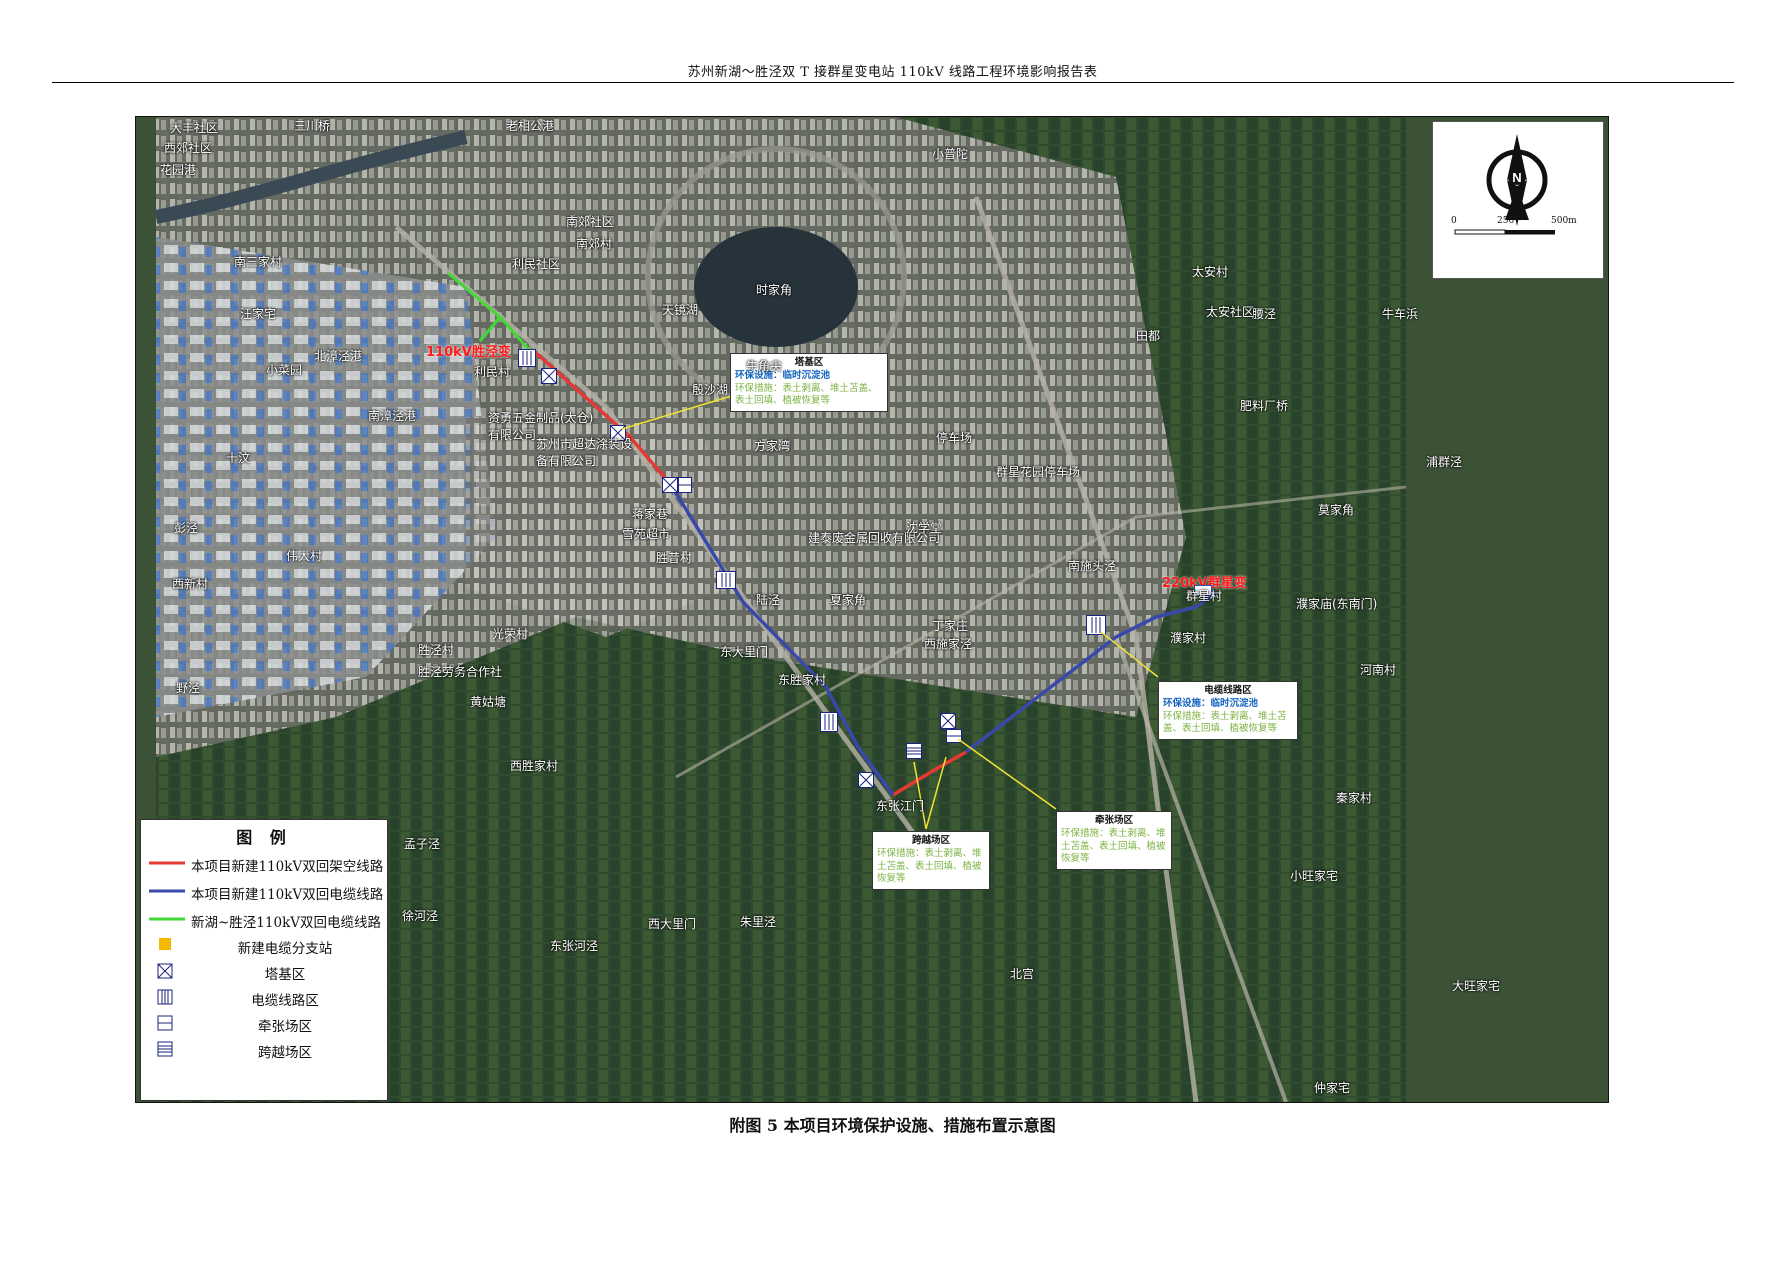 This screenshot has width=1785, height=1262. What do you see at coordinates (1337, 604) in the screenshot?
I see `place-label: 濮家庙(东南门)` at bounding box center [1337, 604].